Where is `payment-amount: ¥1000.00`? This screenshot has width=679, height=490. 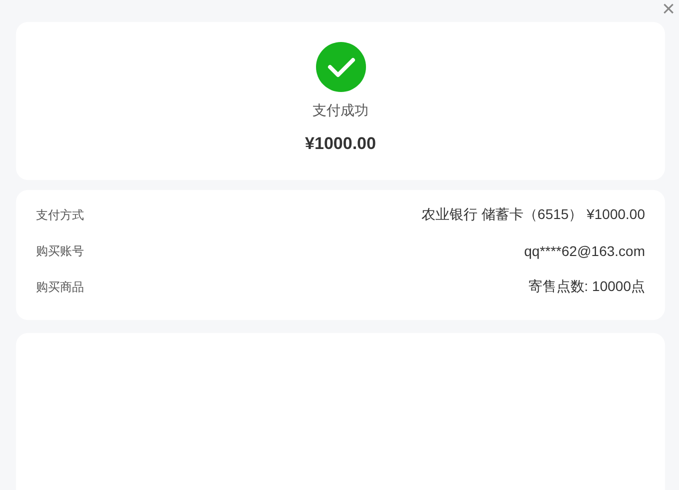
payment-amount: ¥1000.00 is located at coordinates (340, 144).